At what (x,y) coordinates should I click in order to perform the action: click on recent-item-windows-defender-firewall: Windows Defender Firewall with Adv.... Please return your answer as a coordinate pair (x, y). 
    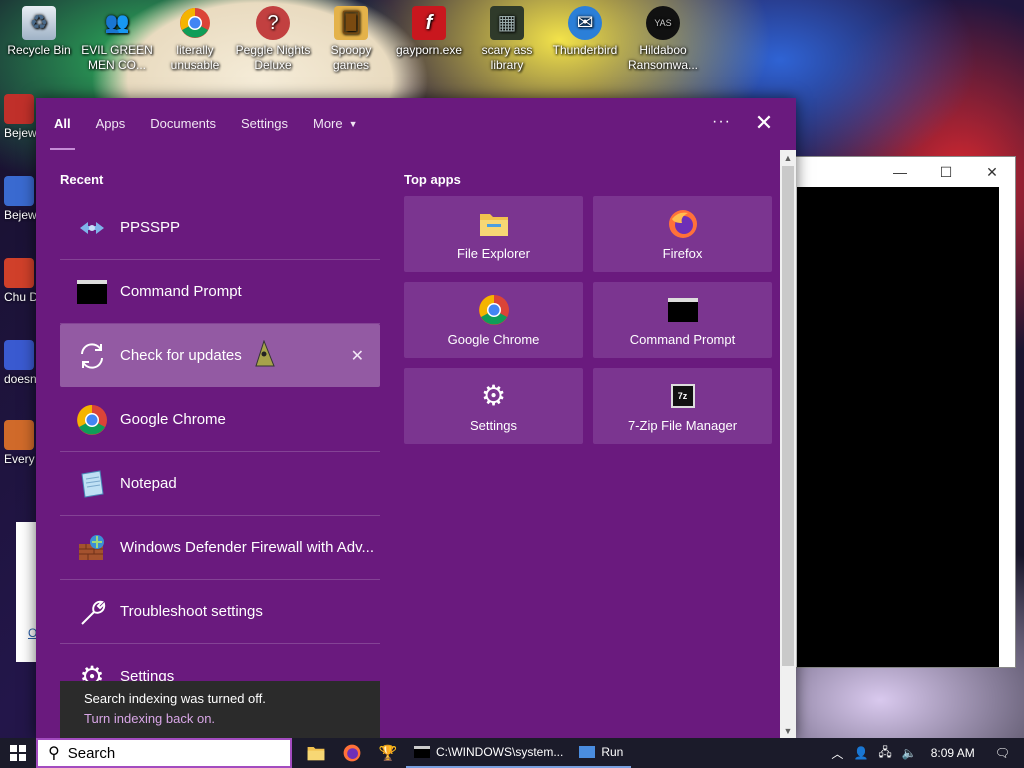
    Looking at the image, I should click on (220, 548).